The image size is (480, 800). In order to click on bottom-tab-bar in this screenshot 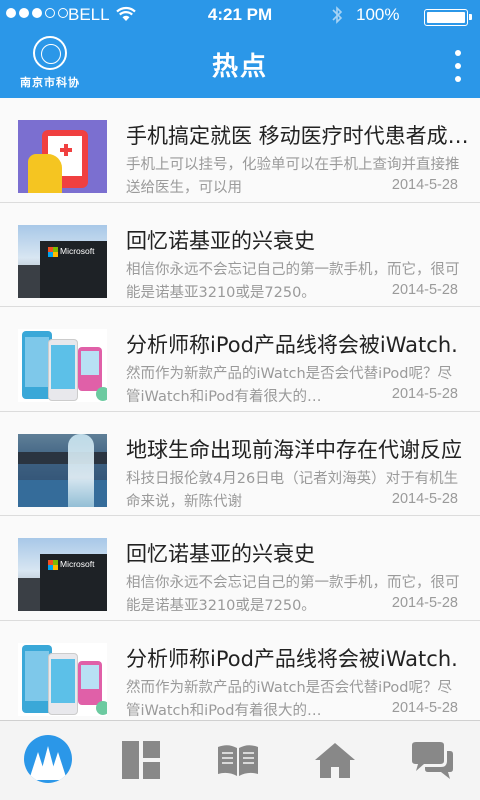, I will do `click(240, 760)`.